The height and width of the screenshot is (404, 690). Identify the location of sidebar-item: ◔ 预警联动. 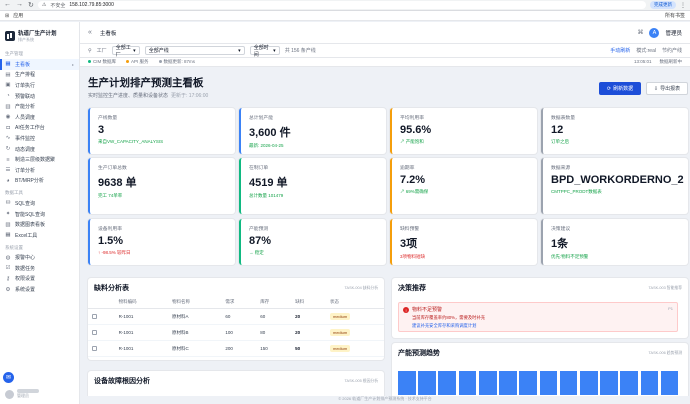
(39, 96).